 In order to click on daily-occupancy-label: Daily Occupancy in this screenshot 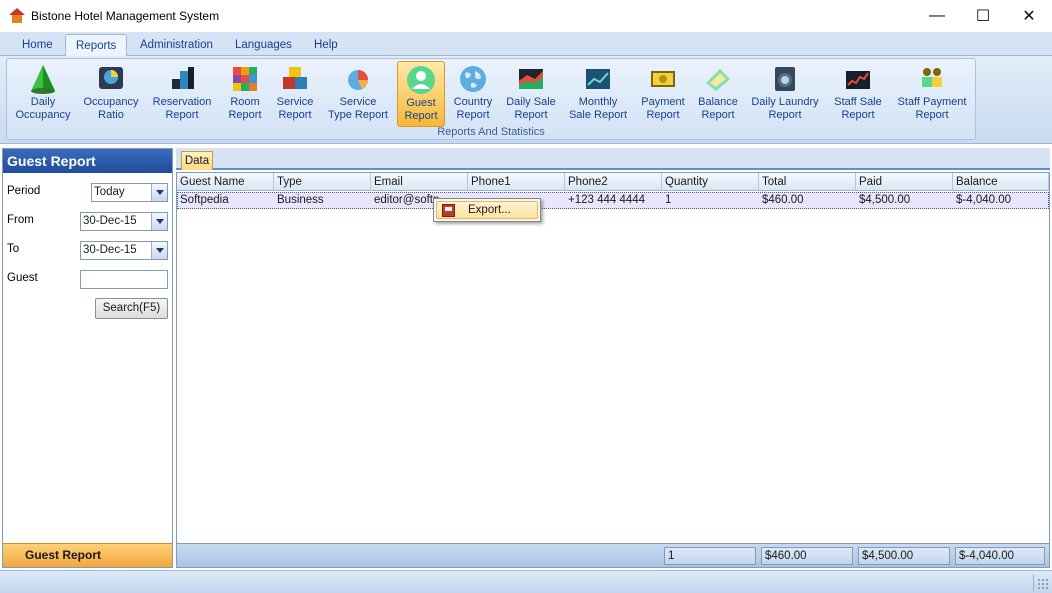, I will do `click(43, 108)`.